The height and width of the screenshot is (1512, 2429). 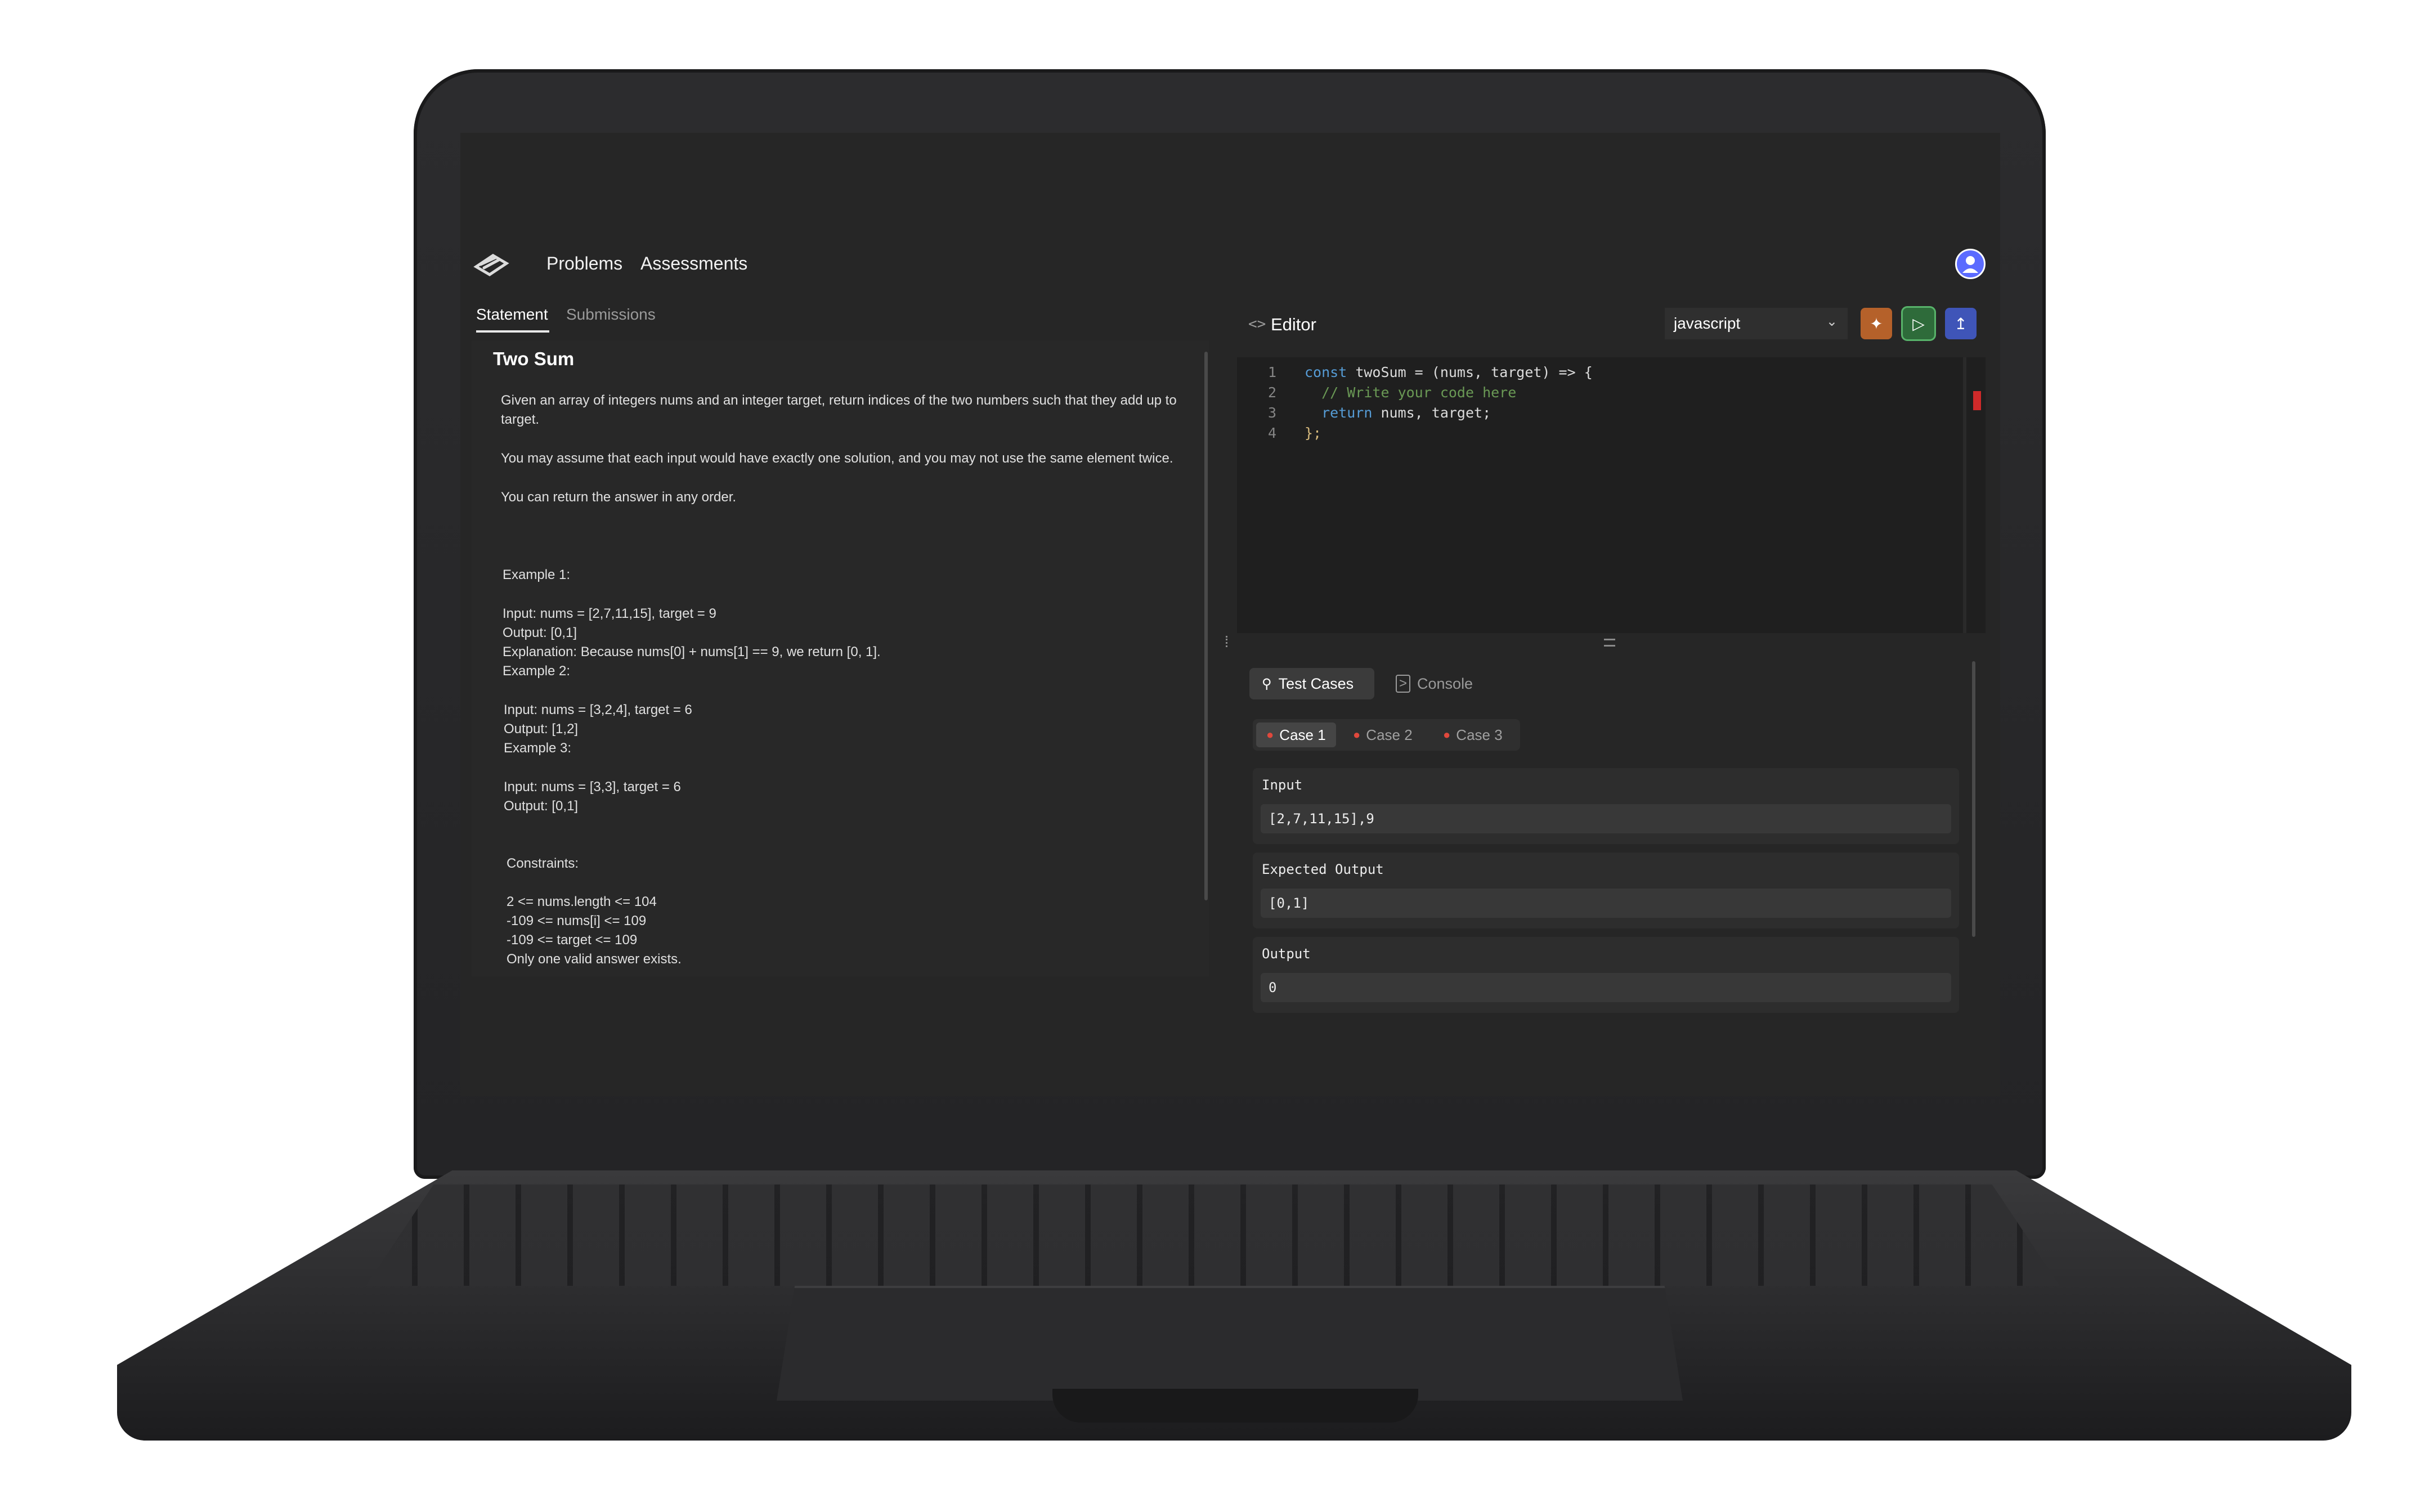 I want to click on line-number: 3, so click(x=1272, y=413).